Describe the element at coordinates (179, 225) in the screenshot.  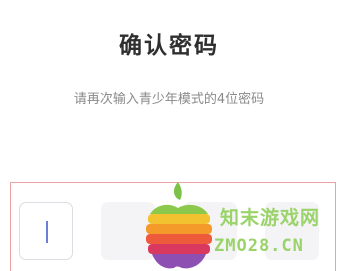
I see `watermark-logo-icon` at that location.